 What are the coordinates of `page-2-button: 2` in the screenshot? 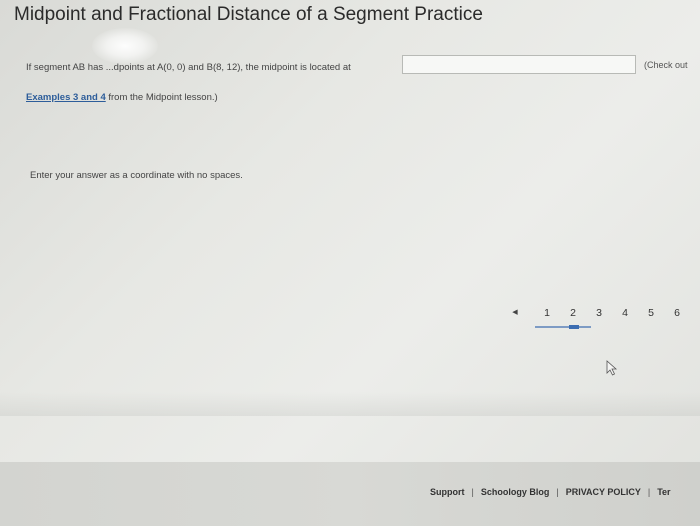 It's located at (573, 313).